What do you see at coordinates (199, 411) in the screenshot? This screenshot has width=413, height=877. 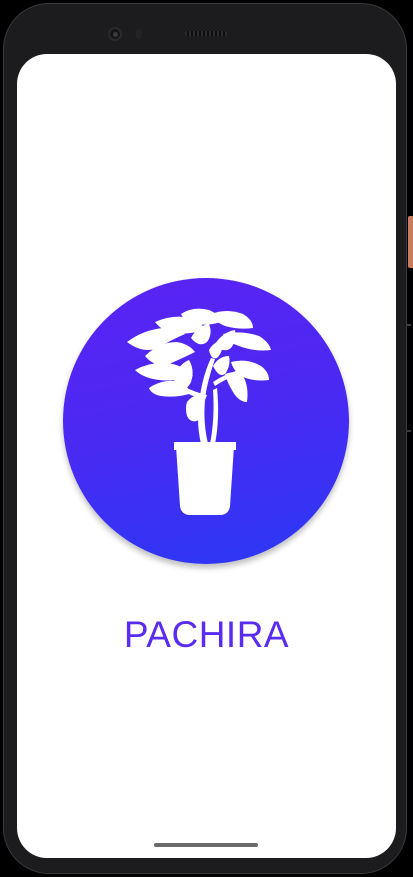 I see `potted-plant-icon` at bounding box center [199, 411].